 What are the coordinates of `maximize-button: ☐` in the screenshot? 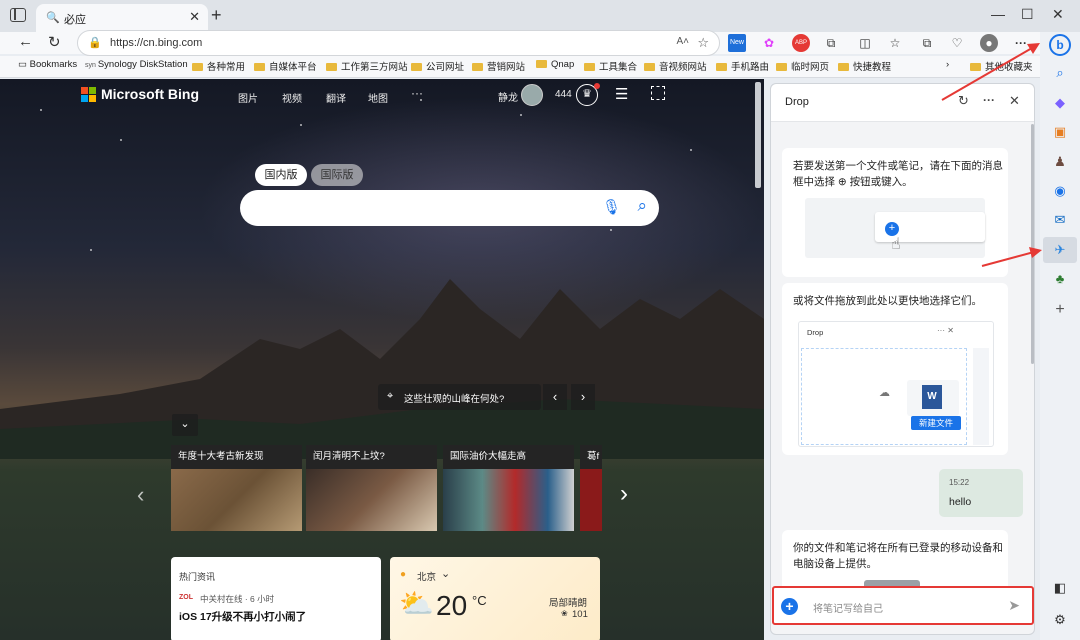 It's located at (1027, 14).